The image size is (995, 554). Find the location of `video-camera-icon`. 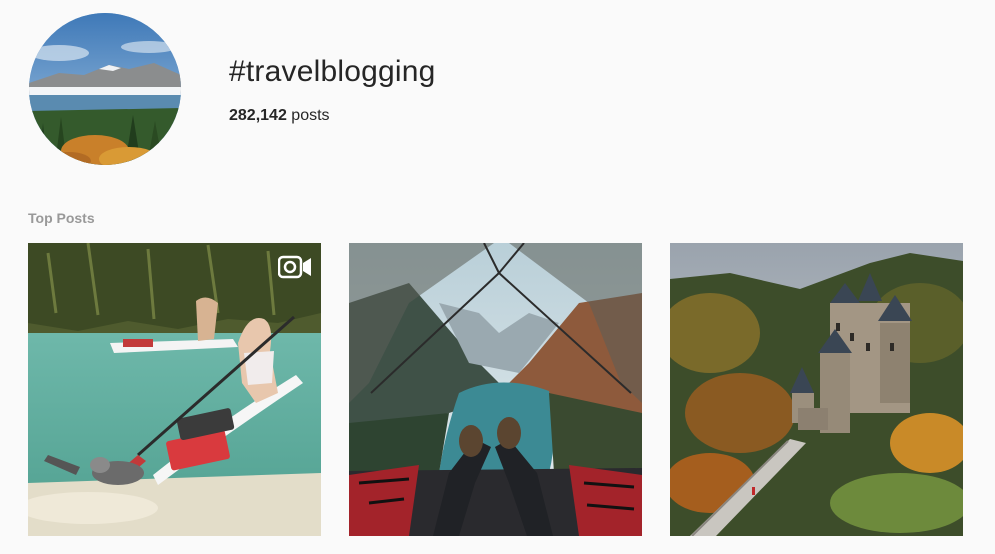

video-camera-icon is located at coordinates (295, 267).